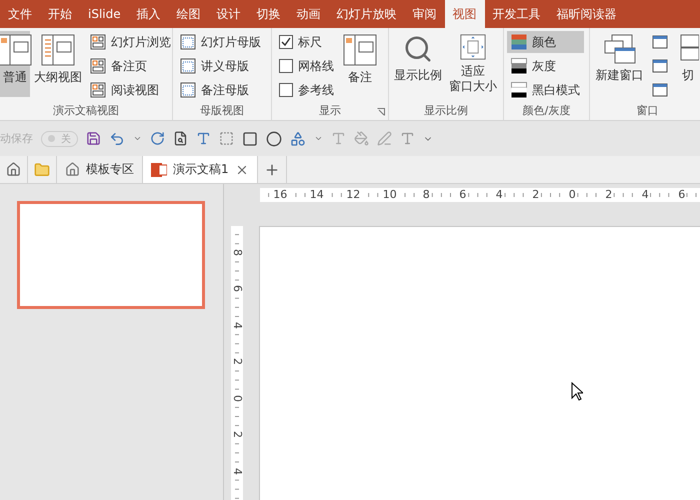 This screenshot has width=700, height=500. Describe the element at coordinates (620, 49) in the screenshot. I see `windows-icon` at that location.